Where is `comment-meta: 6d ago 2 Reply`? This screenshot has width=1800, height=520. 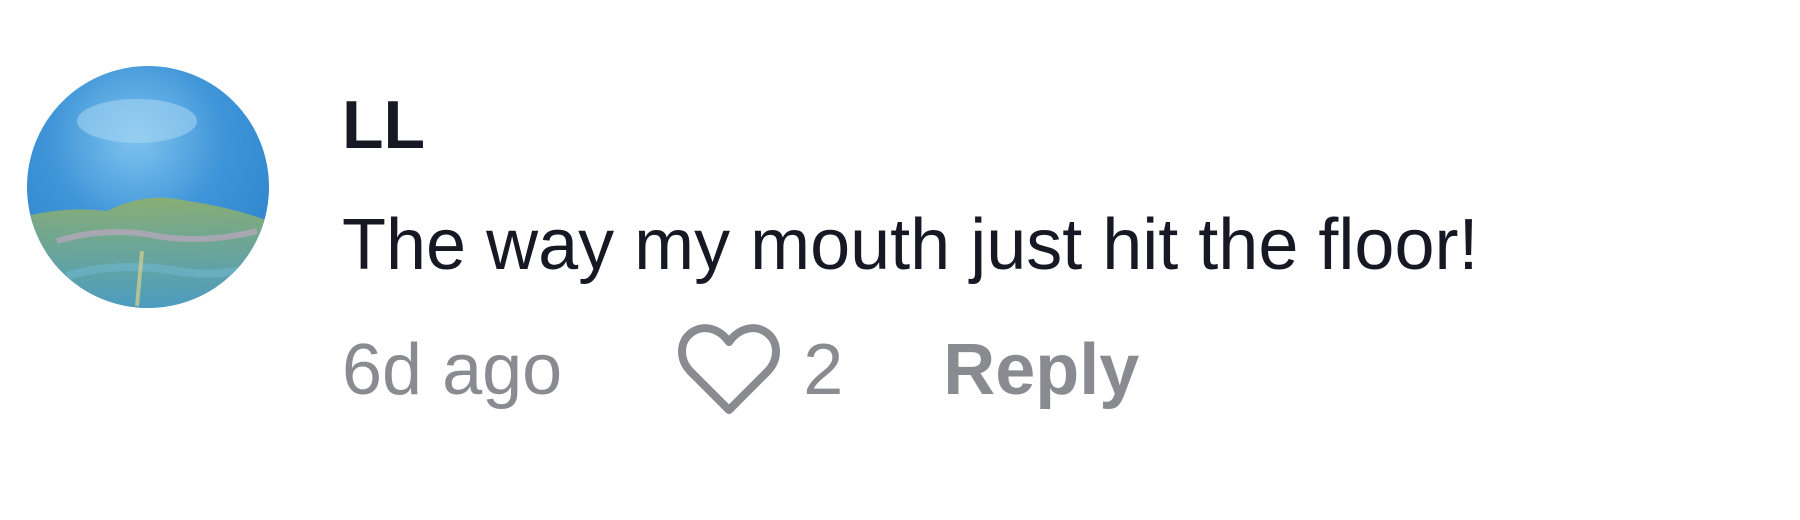 comment-meta: 6d ago 2 Reply is located at coordinates (740, 370).